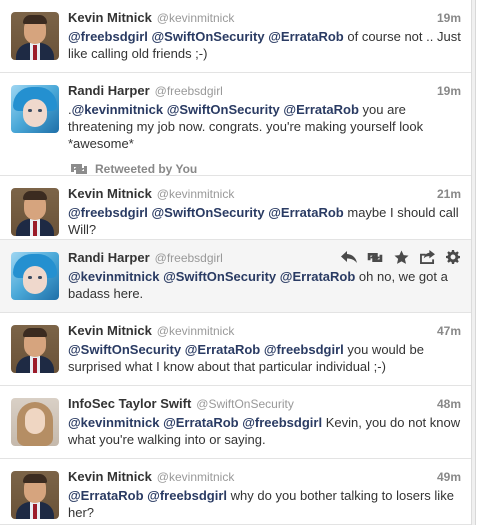  I want to click on retweeted-label: Retweeted by You, so click(146, 169).